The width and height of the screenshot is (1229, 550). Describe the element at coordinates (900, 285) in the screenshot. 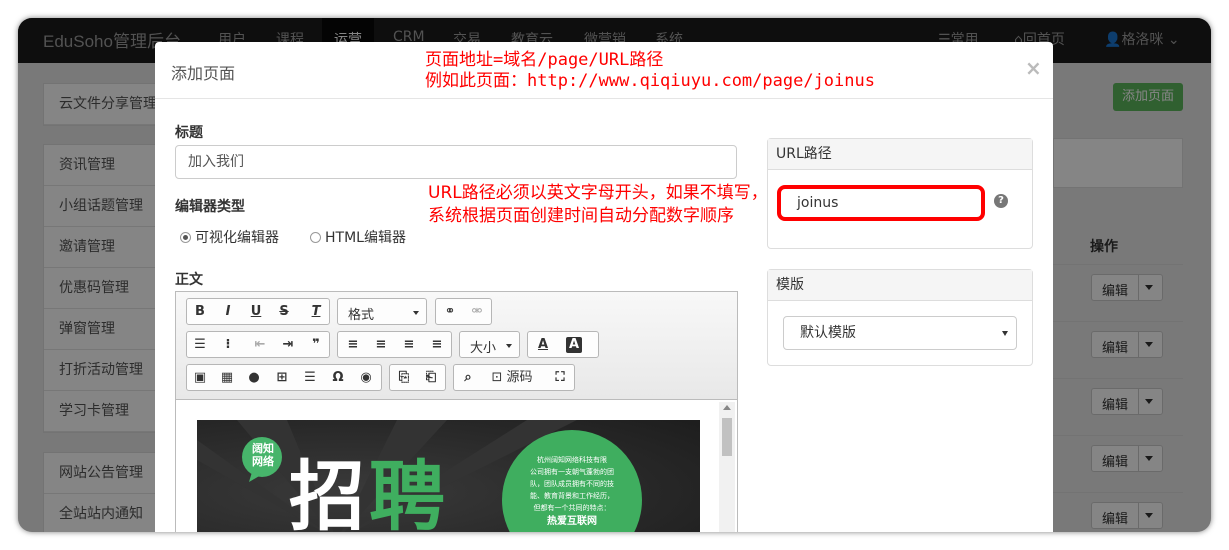

I see `template-header: 模版` at that location.